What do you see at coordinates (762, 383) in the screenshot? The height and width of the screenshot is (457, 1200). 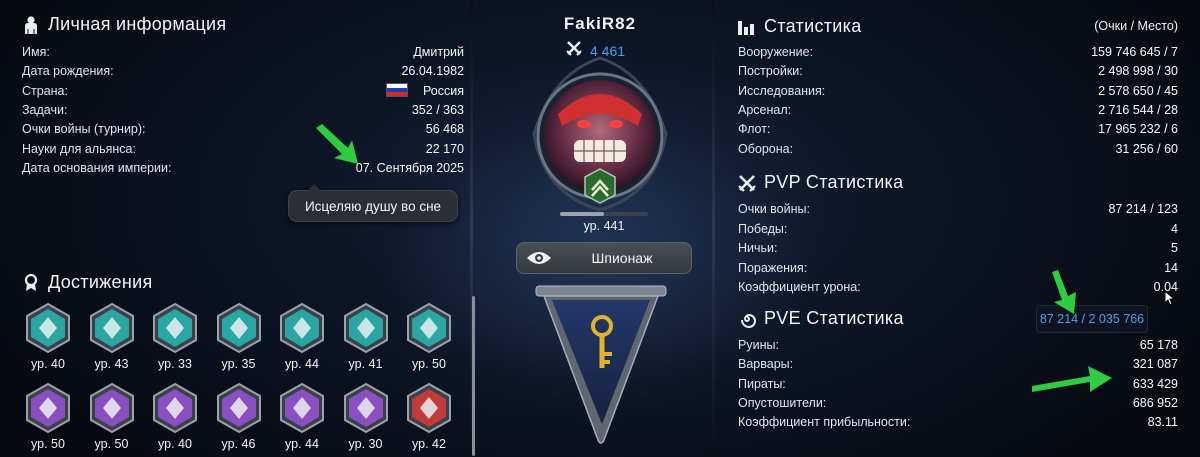 I see `row-label: Пираты:` at bounding box center [762, 383].